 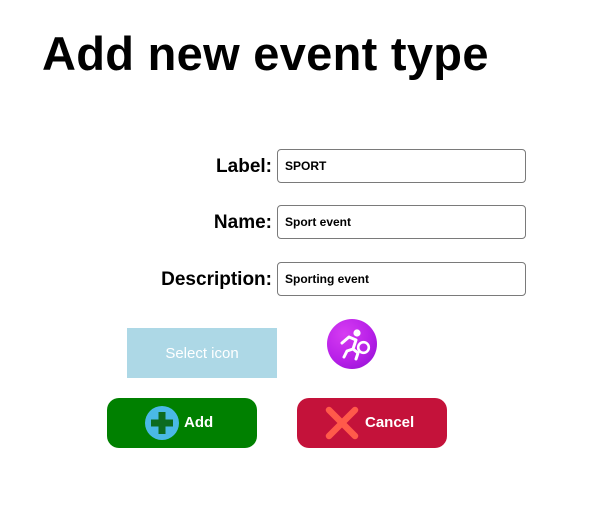 I want to click on name-row: Name:, so click(x=302, y=223).